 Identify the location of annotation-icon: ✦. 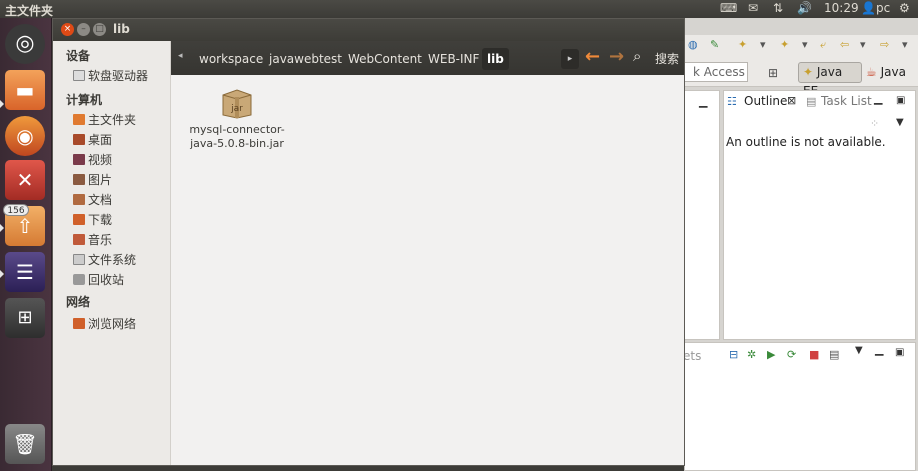
(742, 44).